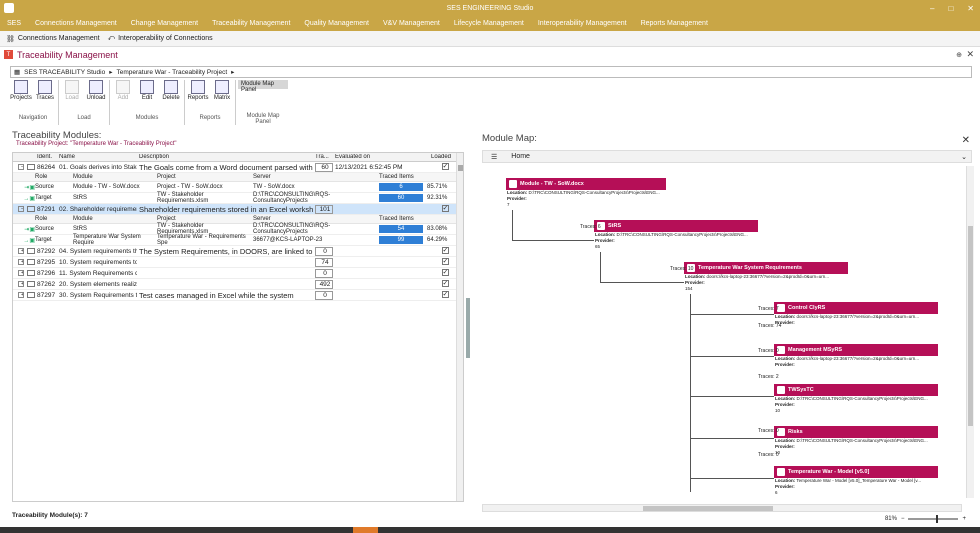 This screenshot has height=533, width=980. What do you see at coordinates (222, 96) in the screenshot?
I see `matrix-button: Matrix` at bounding box center [222, 96].